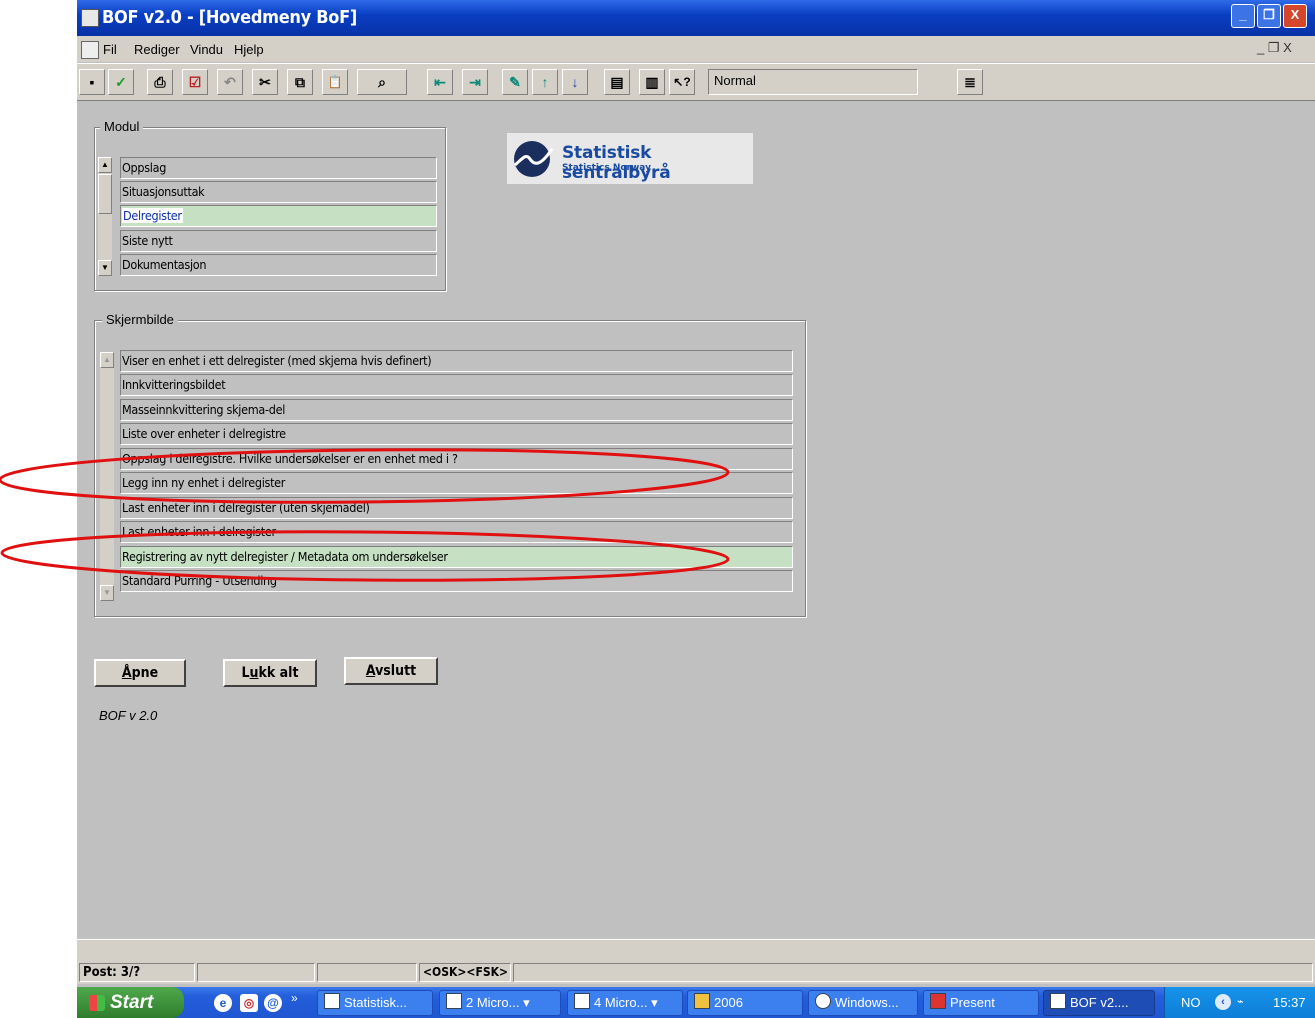  What do you see at coordinates (365, 515) in the screenshot?
I see `annotation-overlay` at bounding box center [365, 515].